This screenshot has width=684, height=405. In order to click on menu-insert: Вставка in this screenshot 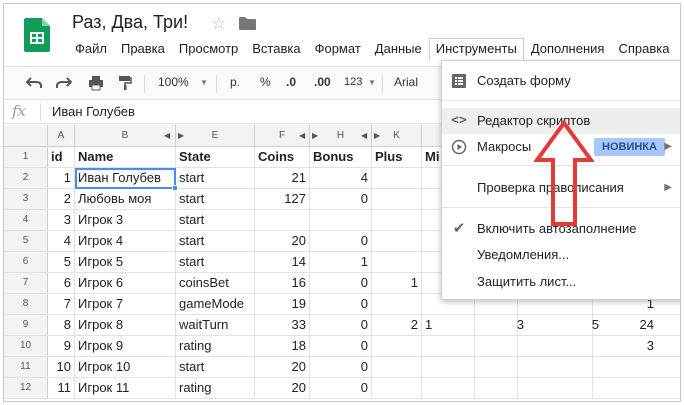, I will do `click(276, 49)`.